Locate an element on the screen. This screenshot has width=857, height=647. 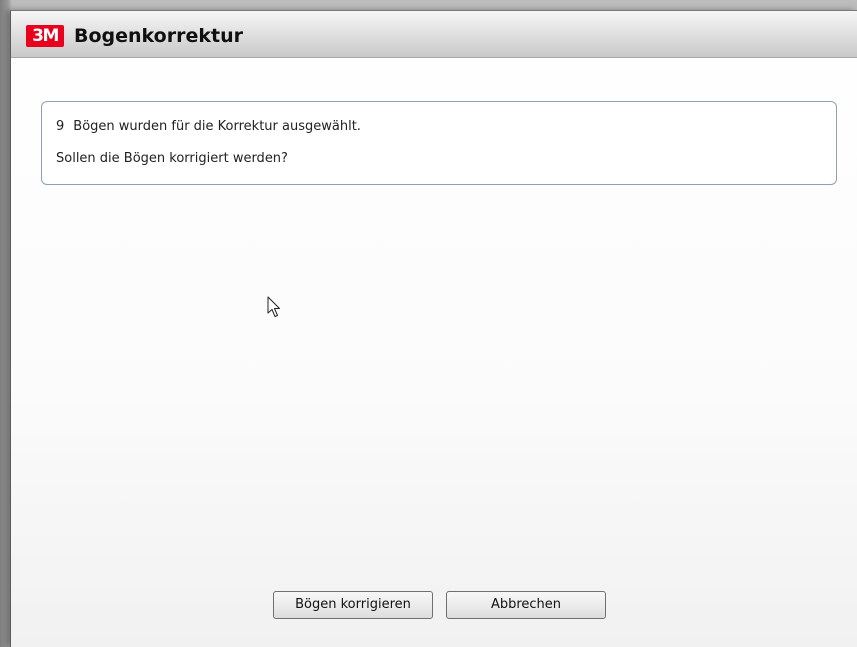
confirmation-question: Sollen die Bögen korrigiert werden? is located at coordinates (172, 158).